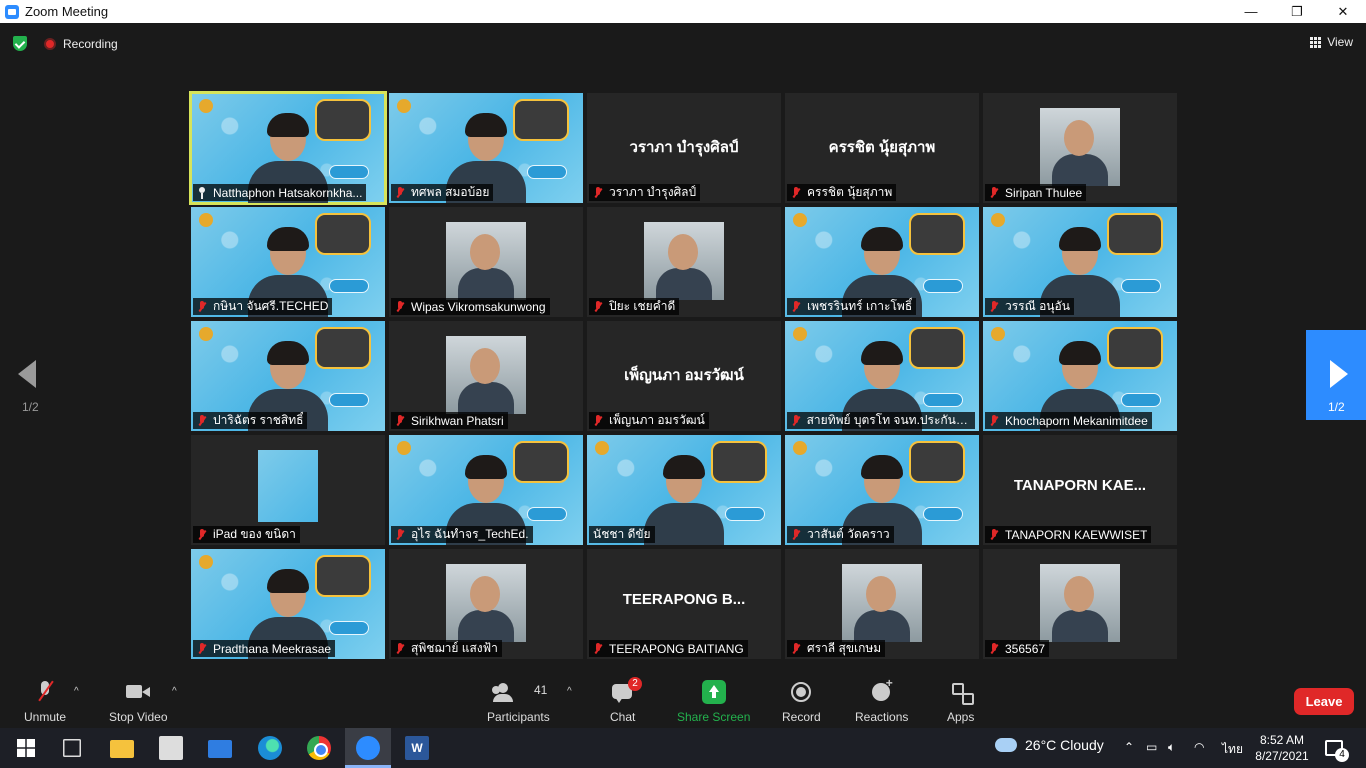  I want to click on participant-tile: ครรชิต นุ้ยสุภาพ ครรชิต นุ้ยสุภาพ, so click(882, 148).